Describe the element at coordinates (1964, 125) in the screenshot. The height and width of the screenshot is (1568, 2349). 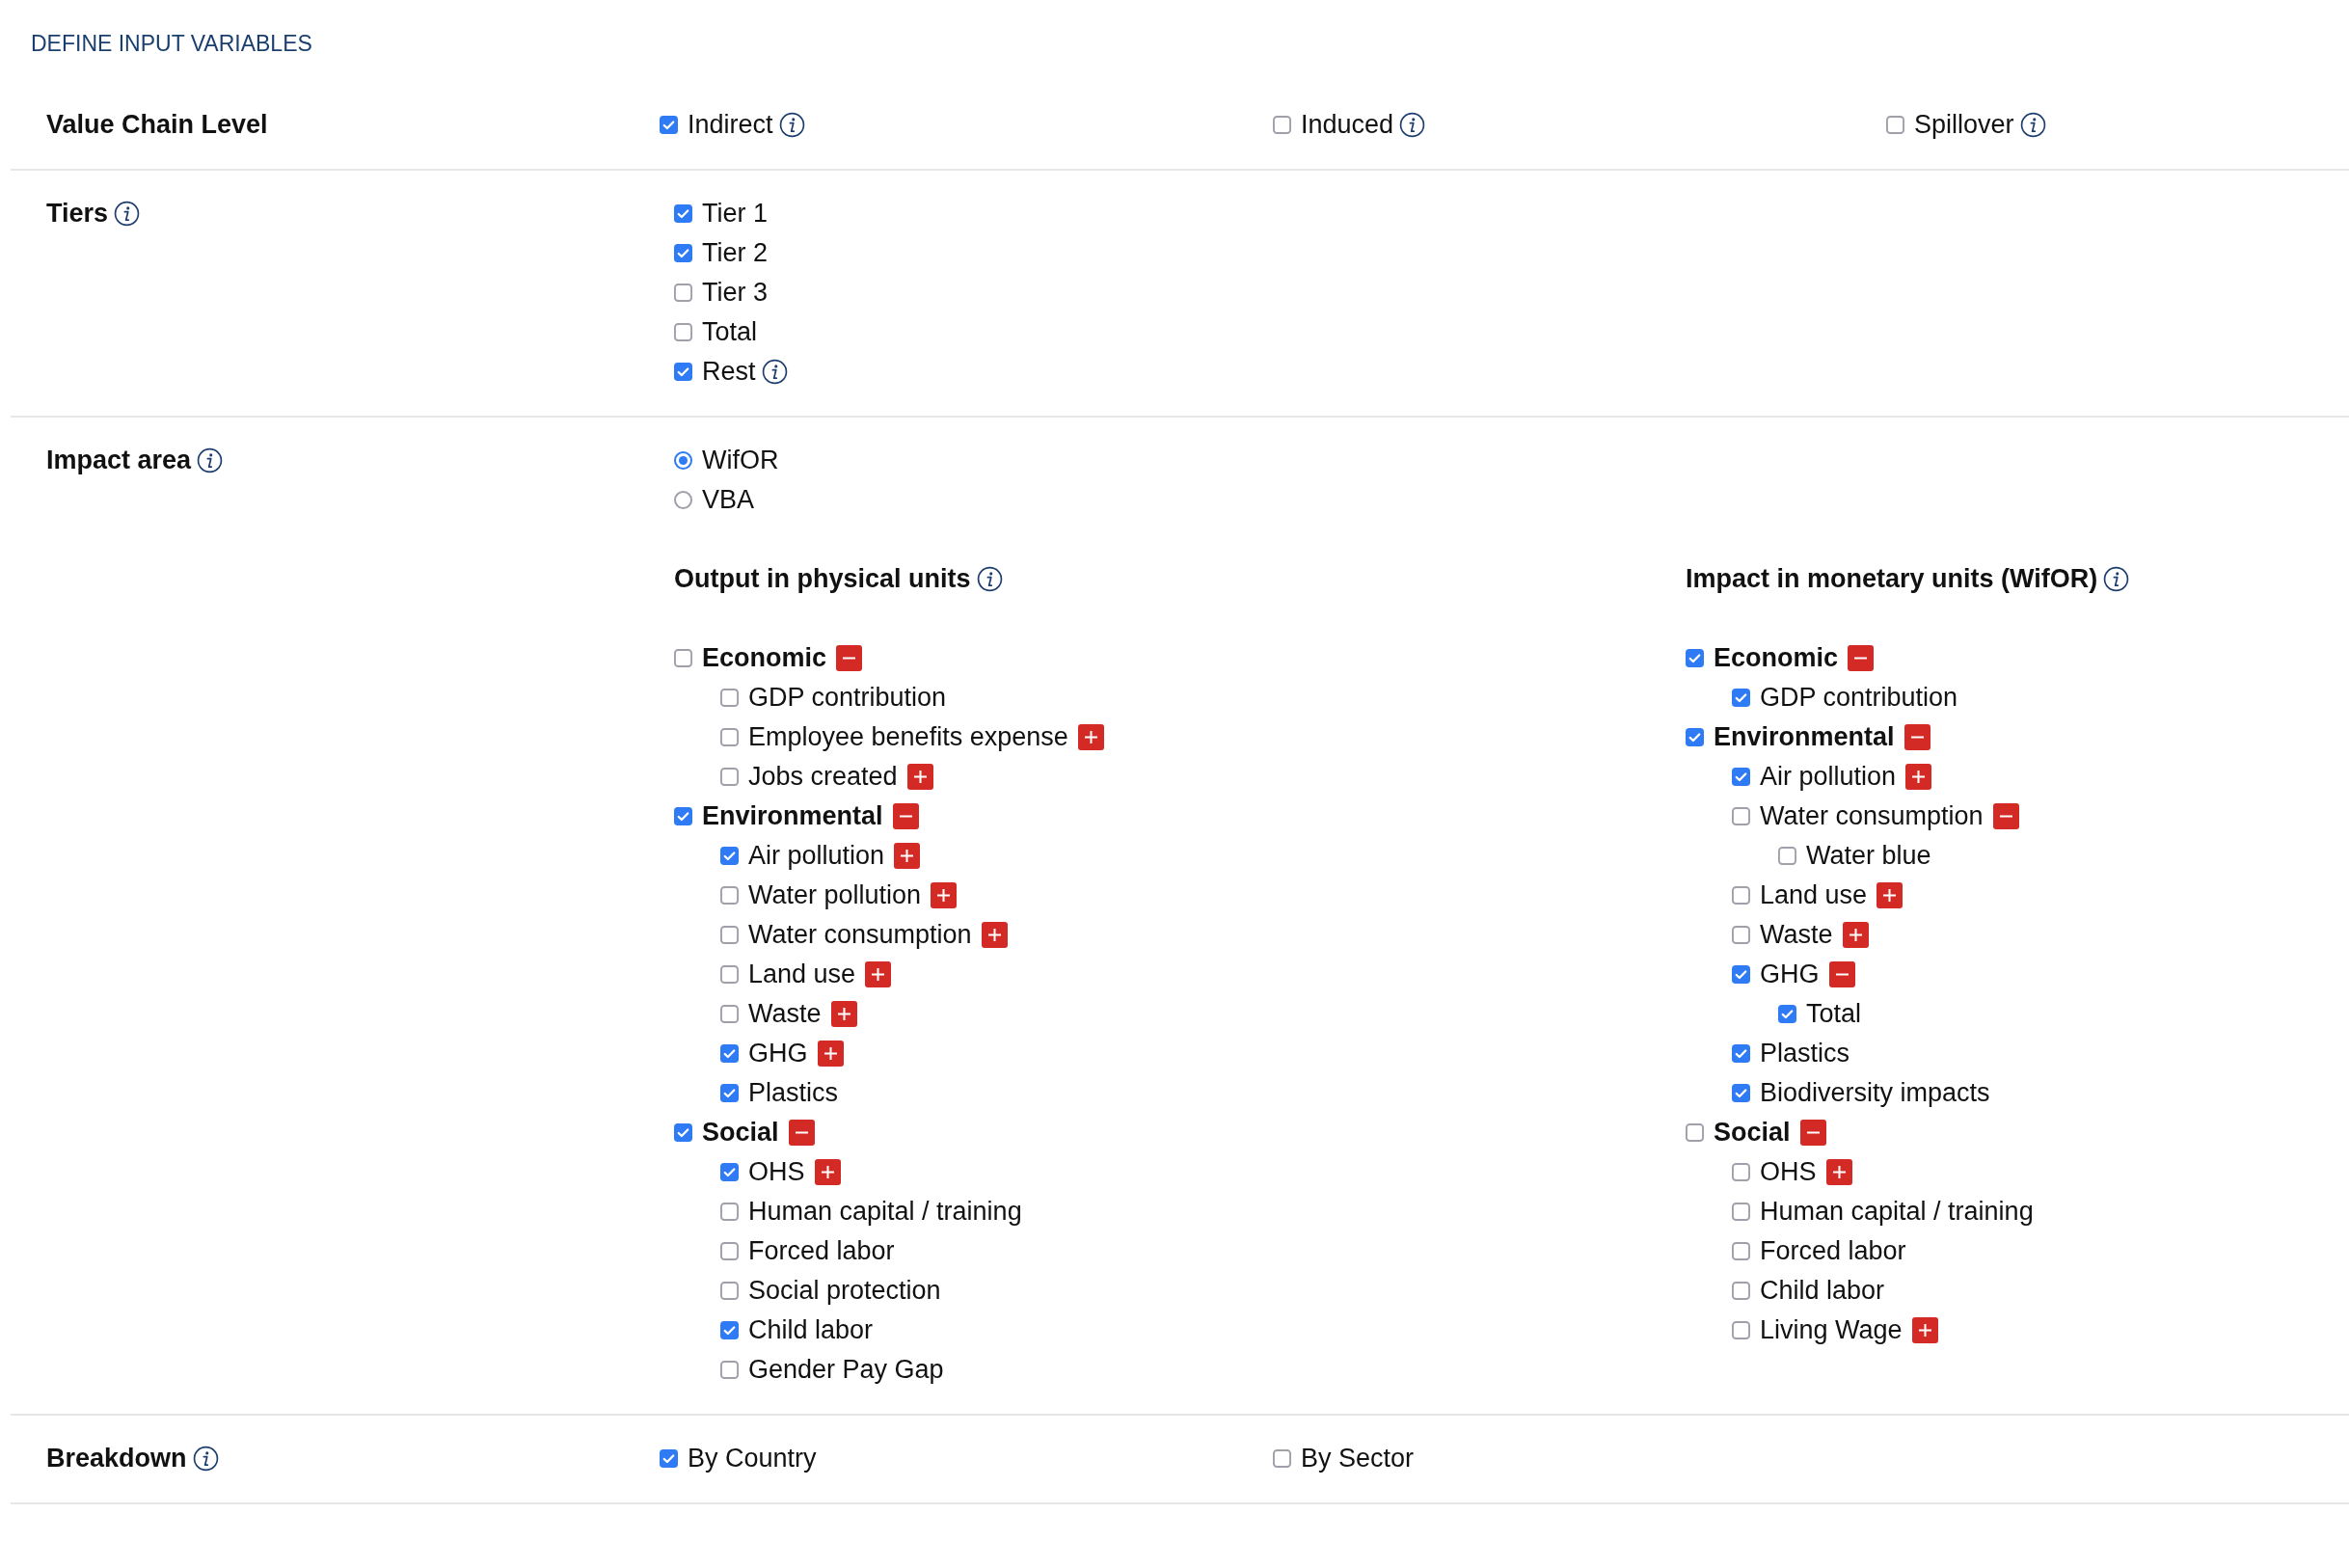
I see `option-label: Spillover` at that location.